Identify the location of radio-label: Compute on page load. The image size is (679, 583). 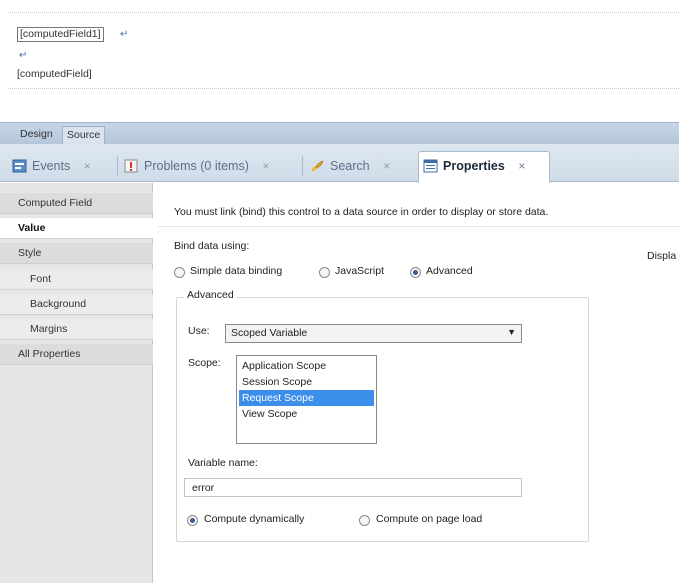
(429, 519).